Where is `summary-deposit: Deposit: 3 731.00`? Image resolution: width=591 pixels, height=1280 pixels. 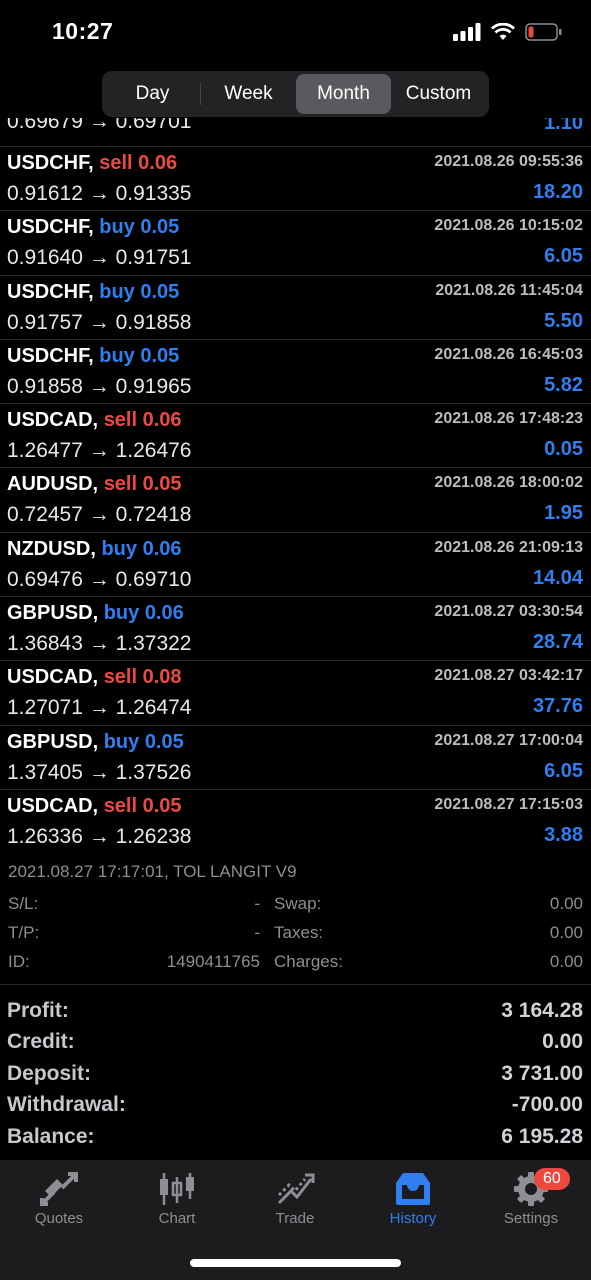
summary-deposit: Deposit: 3 731.00 is located at coordinates (295, 1075).